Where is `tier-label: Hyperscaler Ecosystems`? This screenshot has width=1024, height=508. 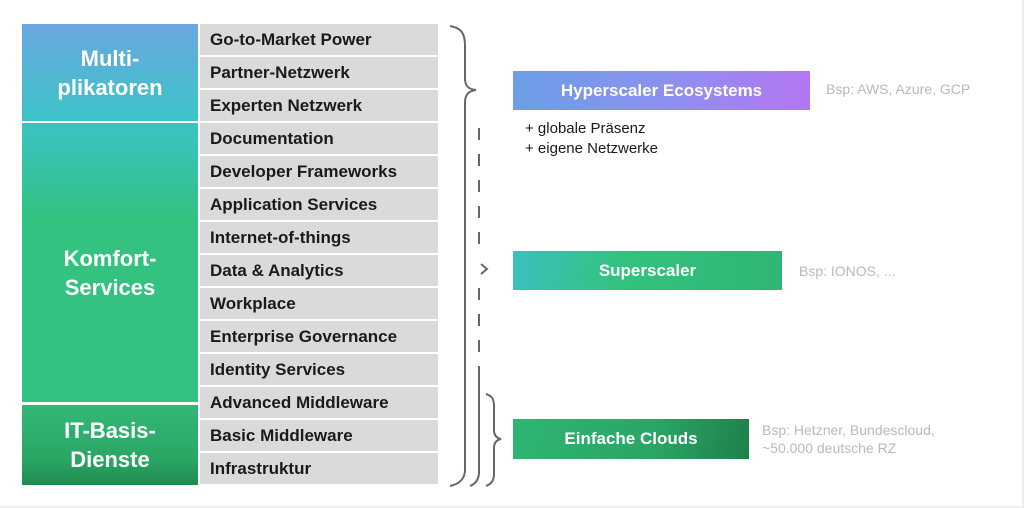 tier-label: Hyperscaler Ecosystems is located at coordinates (661, 90).